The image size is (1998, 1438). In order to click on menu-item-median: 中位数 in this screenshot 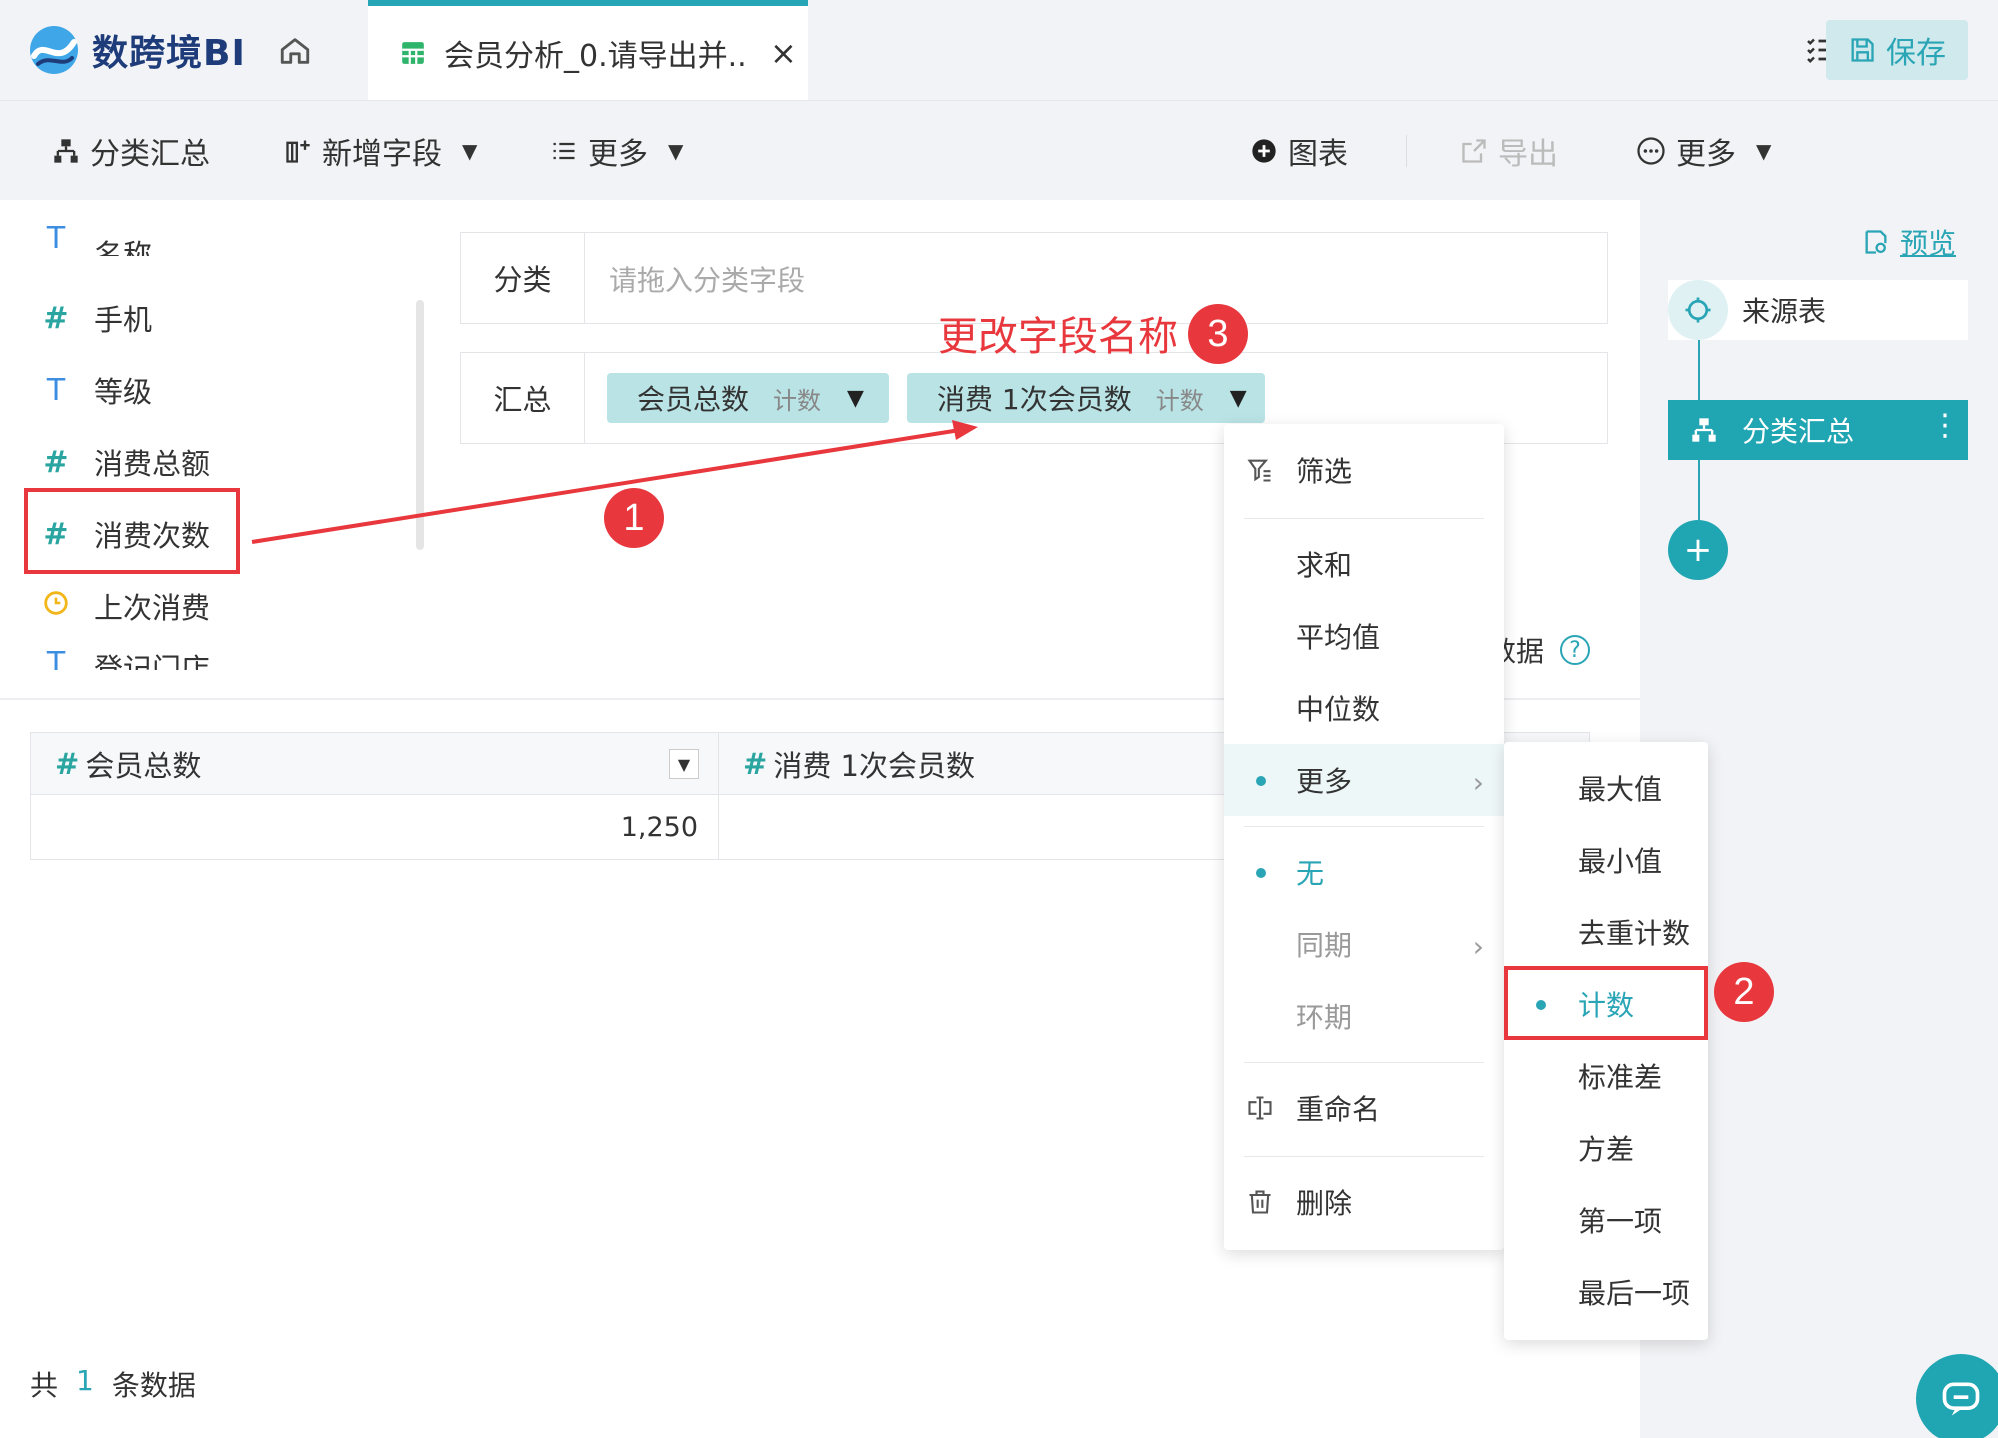, I will do `click(1364, 708)`.